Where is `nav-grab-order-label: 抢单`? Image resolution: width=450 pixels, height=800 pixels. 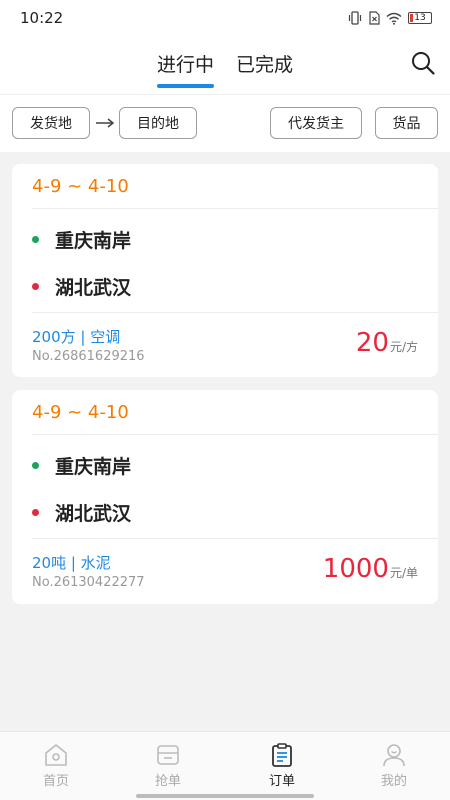
nav-grab-order-label: 抢单 is located at coordinates (167, 781).